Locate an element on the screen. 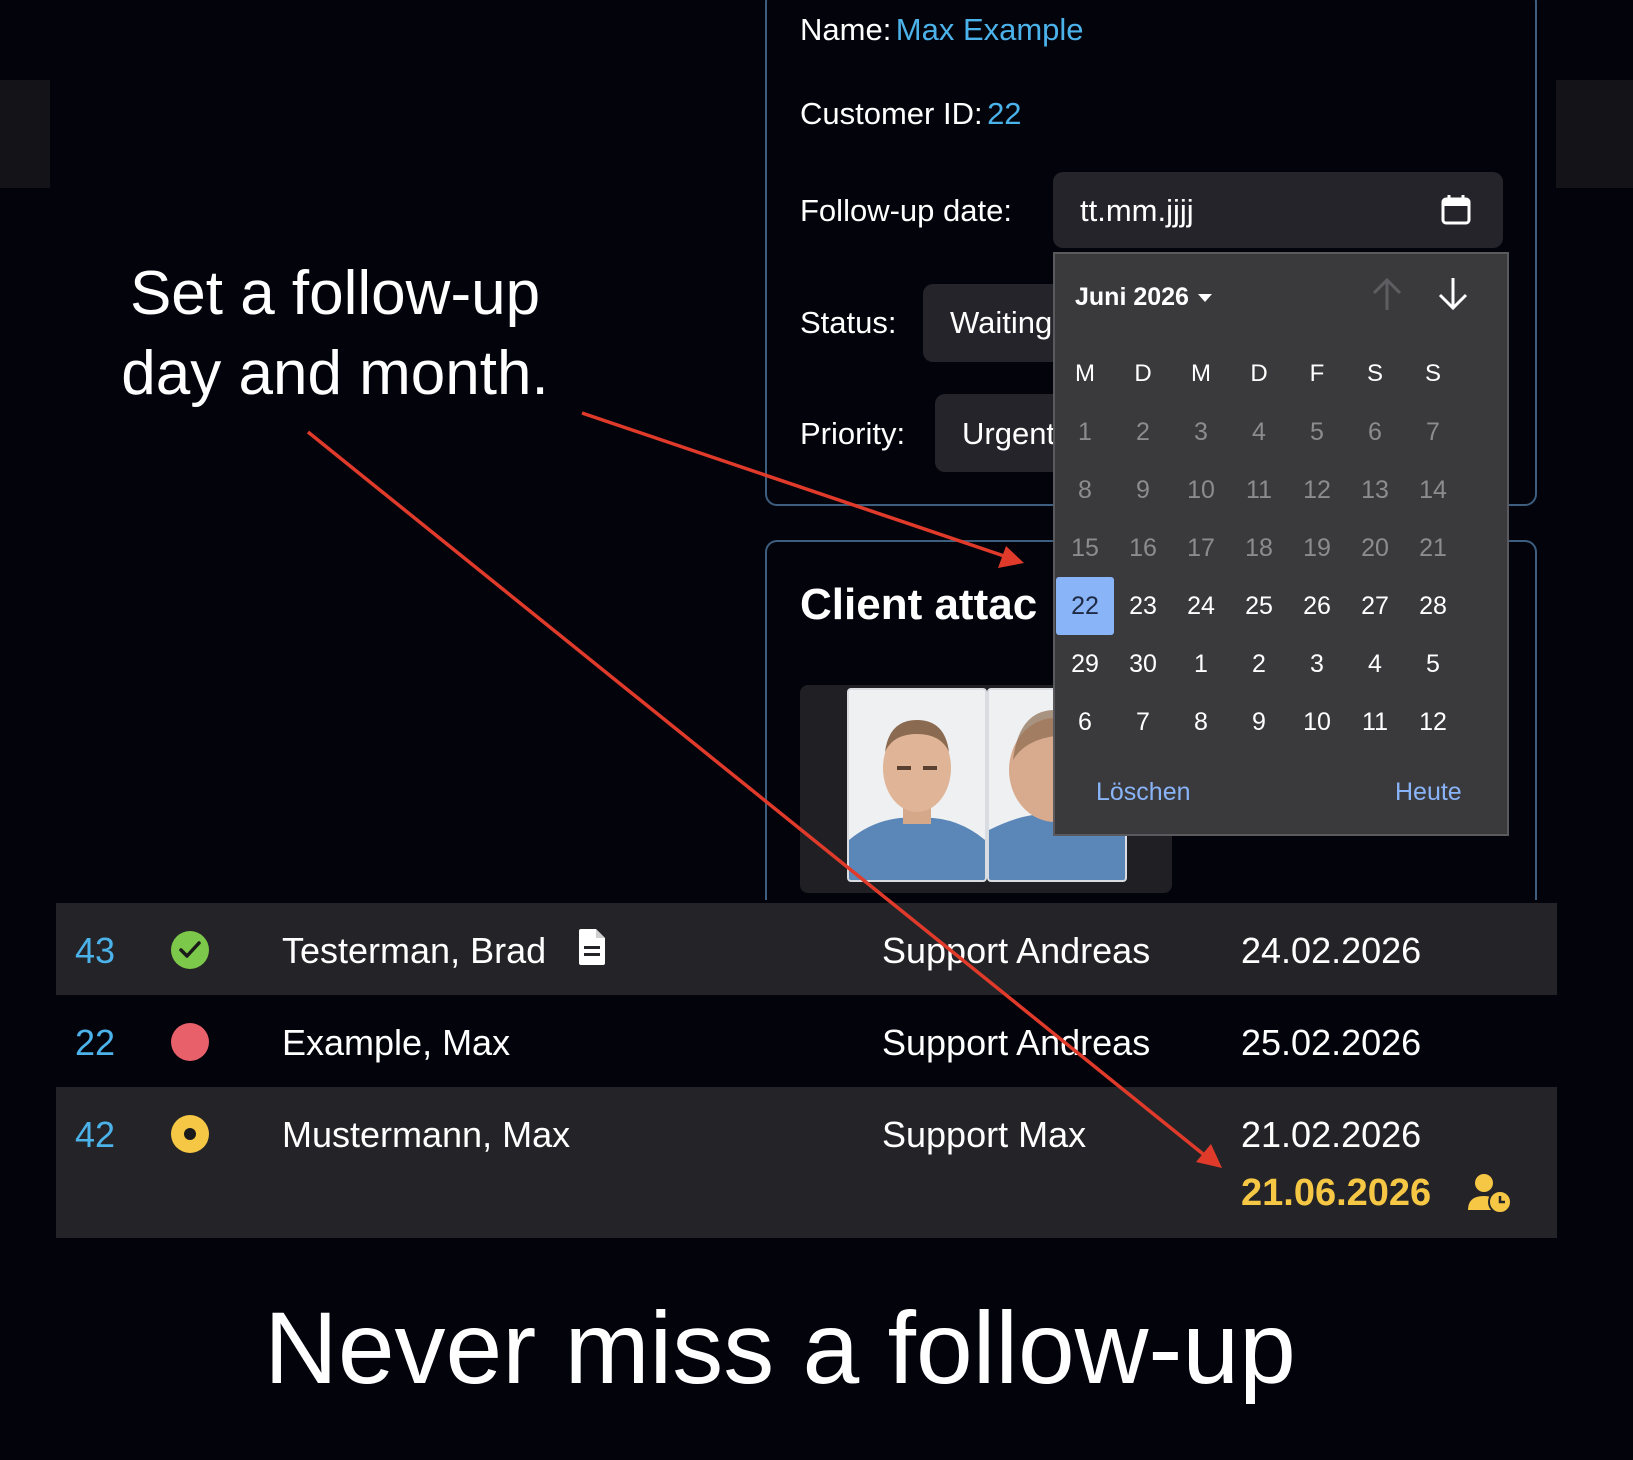  ticket-id: 22 is located at coordinates (95, 1043).